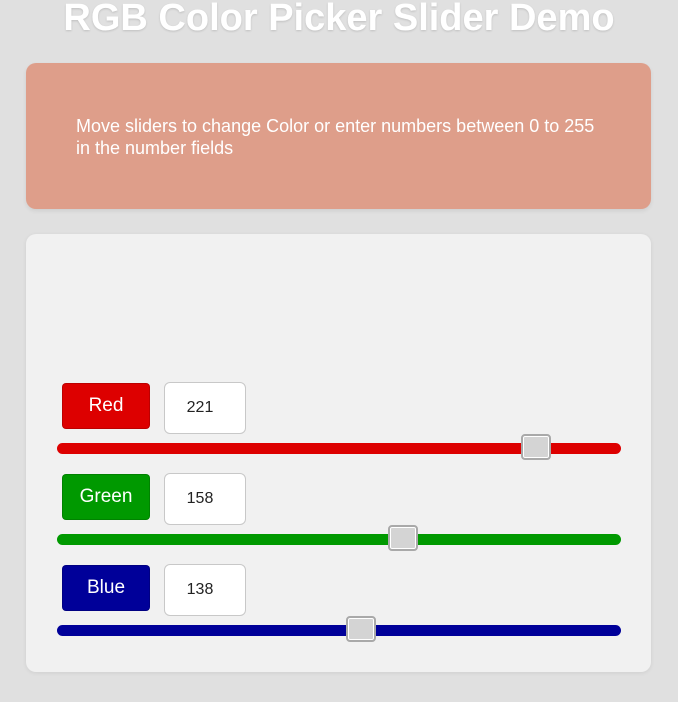 This screenshot has width=678, height=702. What do you see at coordinates (338, 513) in the screenshot?
I see `green-channel: Green` at bounding box center [338, 513].